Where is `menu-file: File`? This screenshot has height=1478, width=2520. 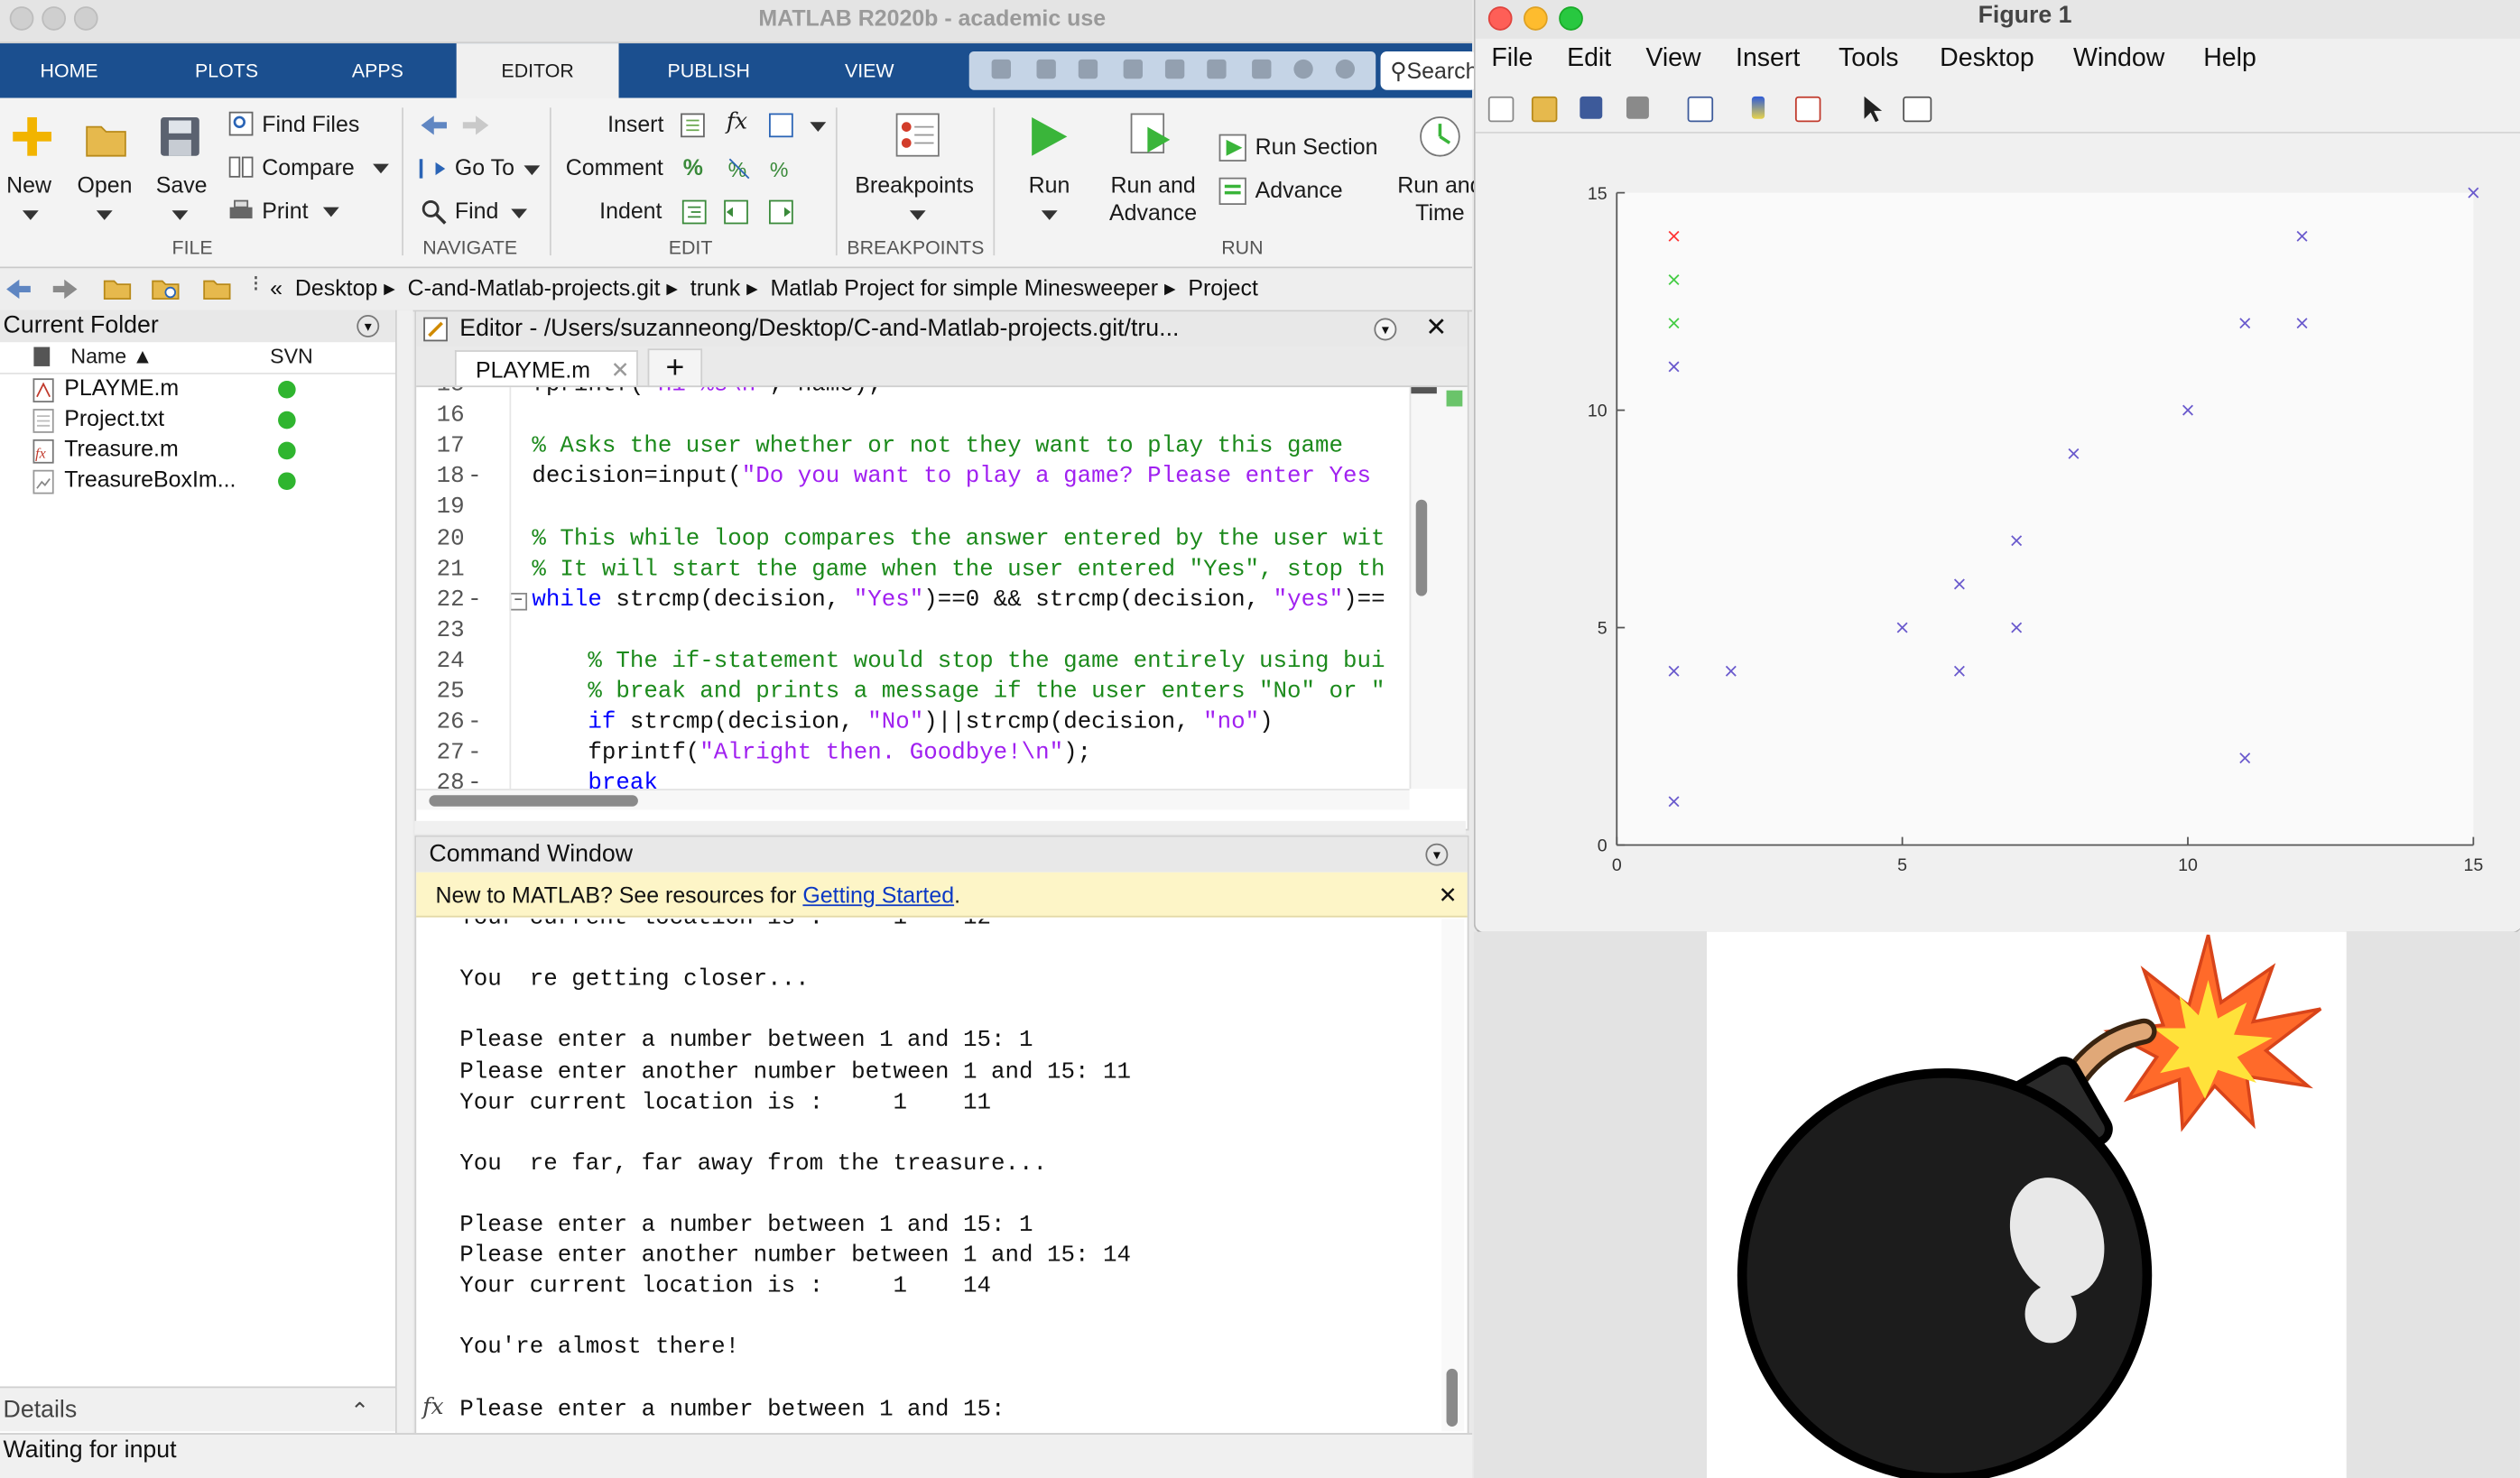
menu-file: File is located at coordinates (1512, 59).